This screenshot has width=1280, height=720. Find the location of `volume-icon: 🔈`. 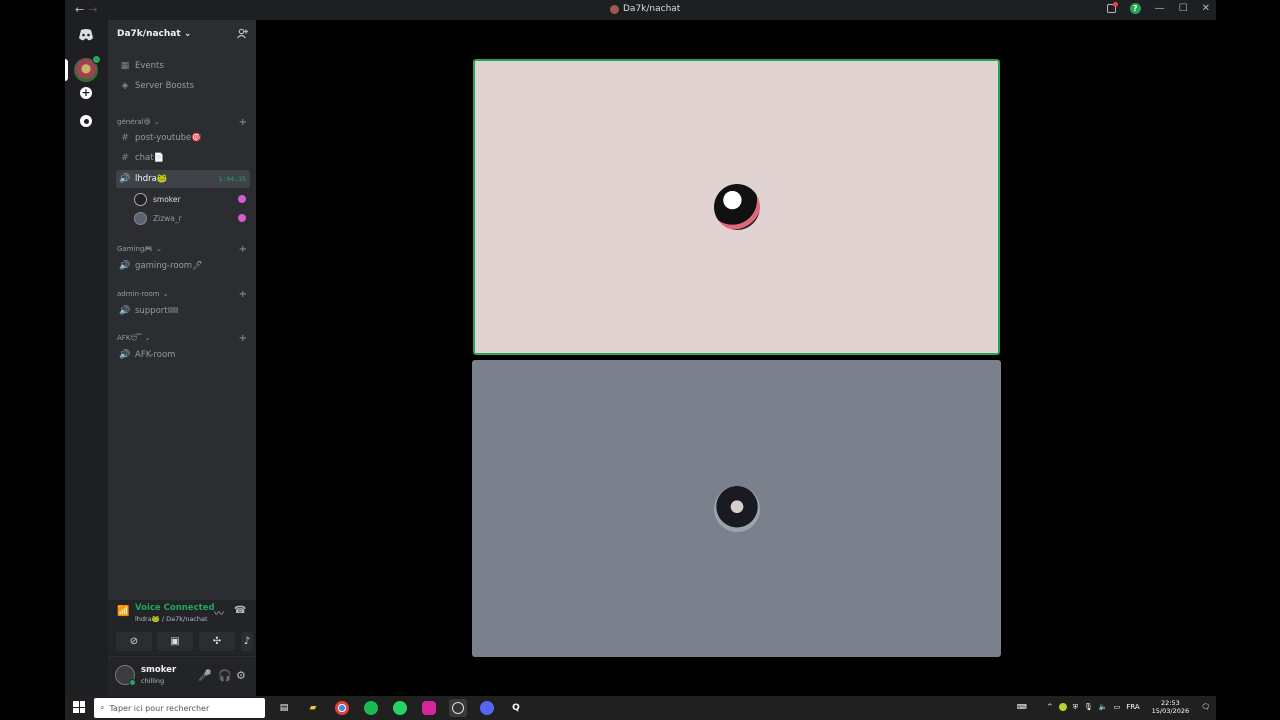

volume-icon: 🔈 is located at coordinates (1103, 707).